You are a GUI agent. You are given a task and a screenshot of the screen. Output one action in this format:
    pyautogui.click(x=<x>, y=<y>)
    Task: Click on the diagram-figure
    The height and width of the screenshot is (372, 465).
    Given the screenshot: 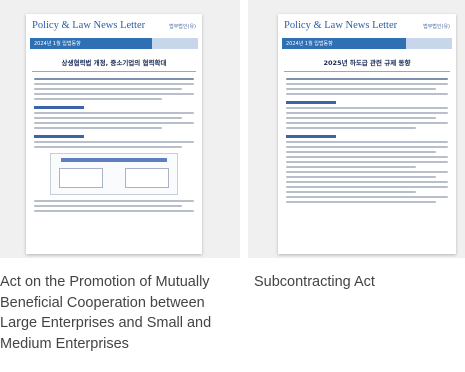 What is the action you would take?
    pyautogui.click(x=114, y=174)
    